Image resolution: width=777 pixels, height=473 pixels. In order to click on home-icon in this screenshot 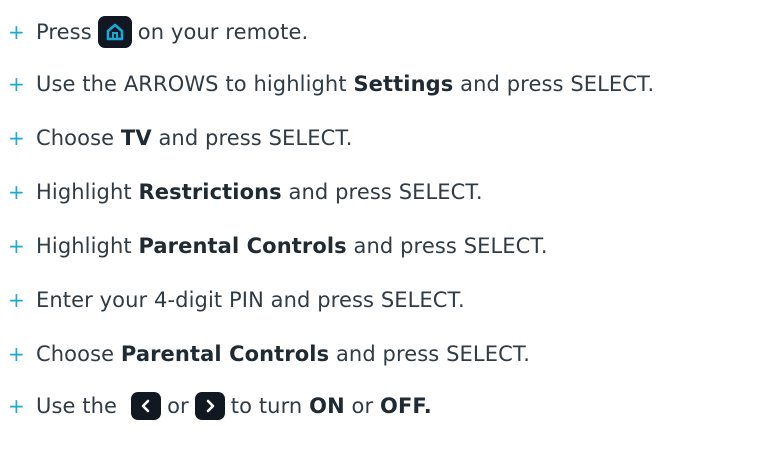, I will do `click(114, 32)`.